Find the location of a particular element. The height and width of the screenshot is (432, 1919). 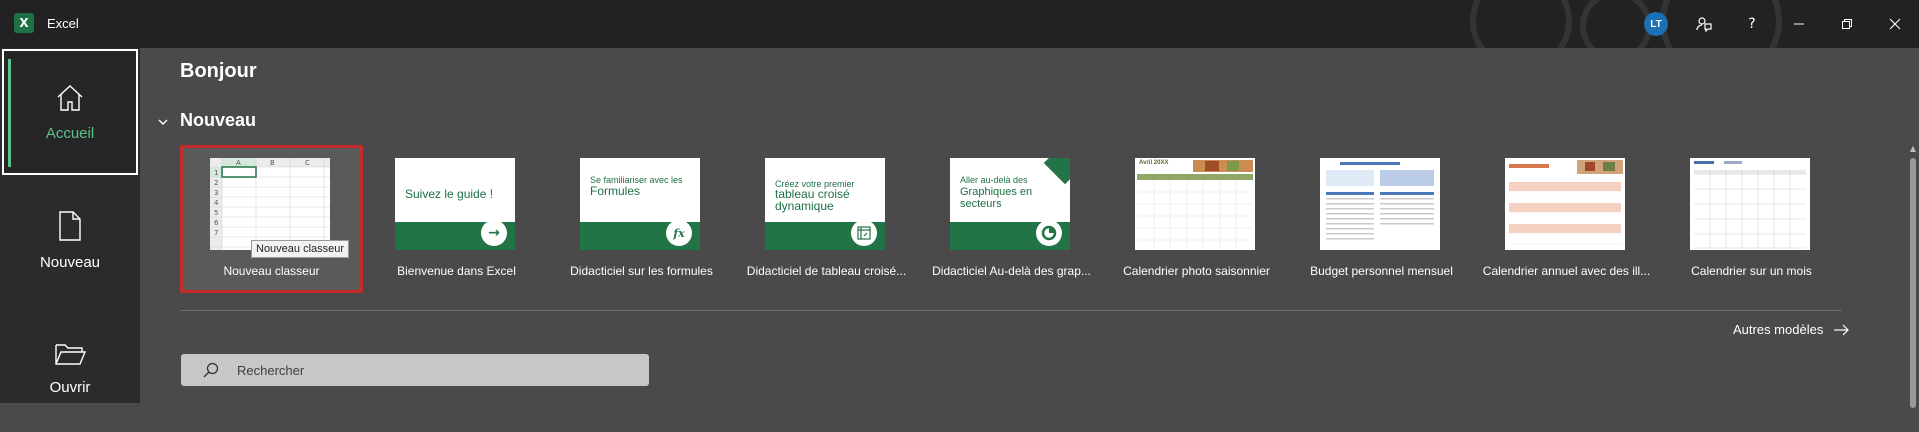

template-thumbnail: A B C 1 2 3 4 5 6 7 is located at coordinates (270, 204).